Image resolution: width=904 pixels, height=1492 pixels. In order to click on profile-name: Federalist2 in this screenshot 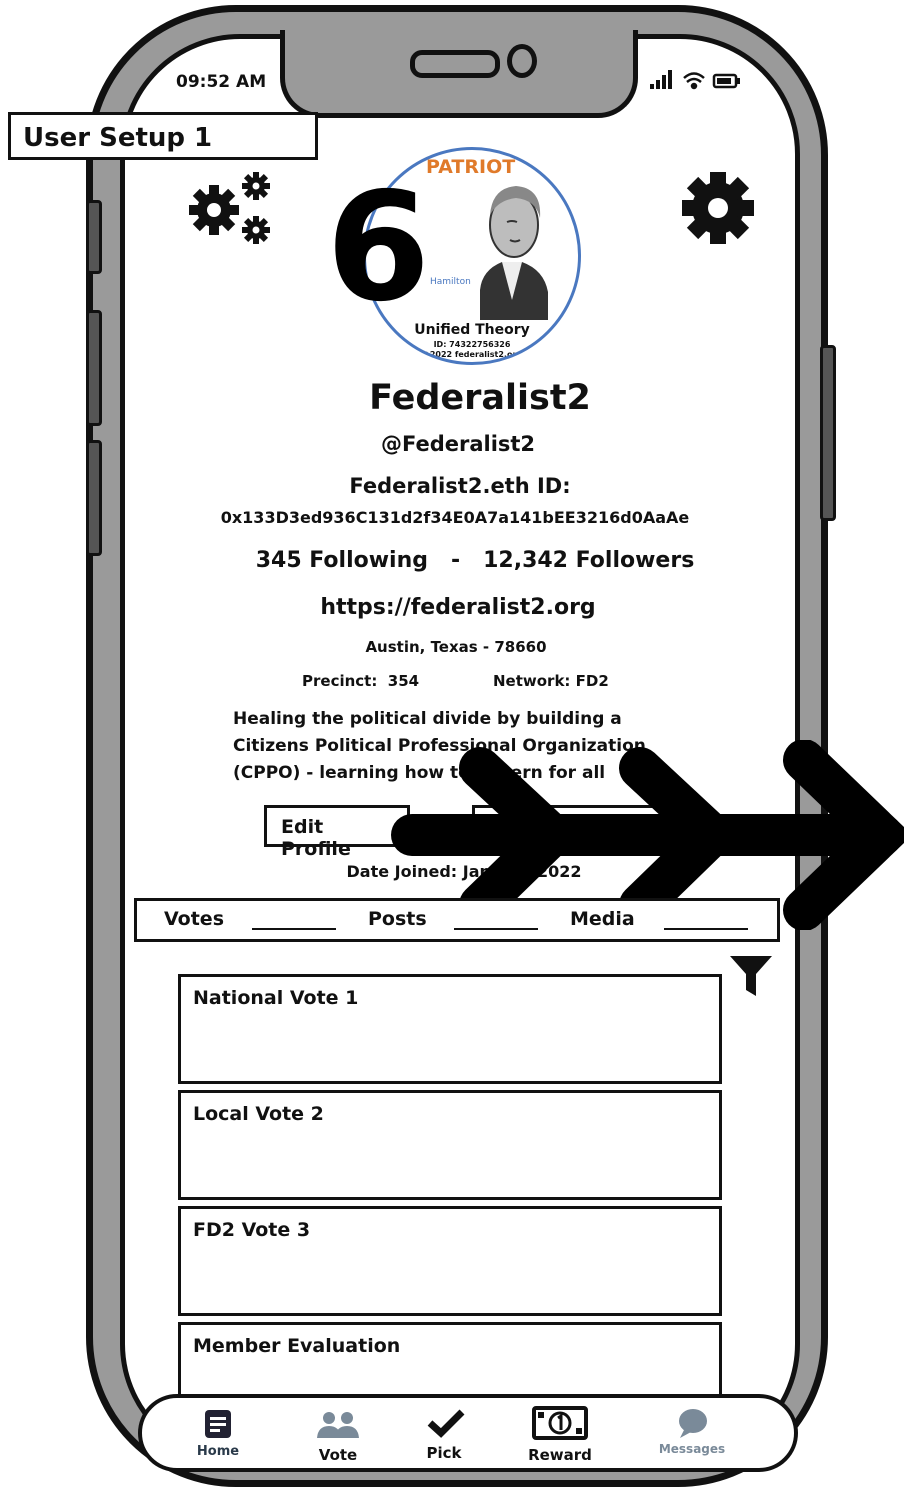, I will do `click(480, 398)`.